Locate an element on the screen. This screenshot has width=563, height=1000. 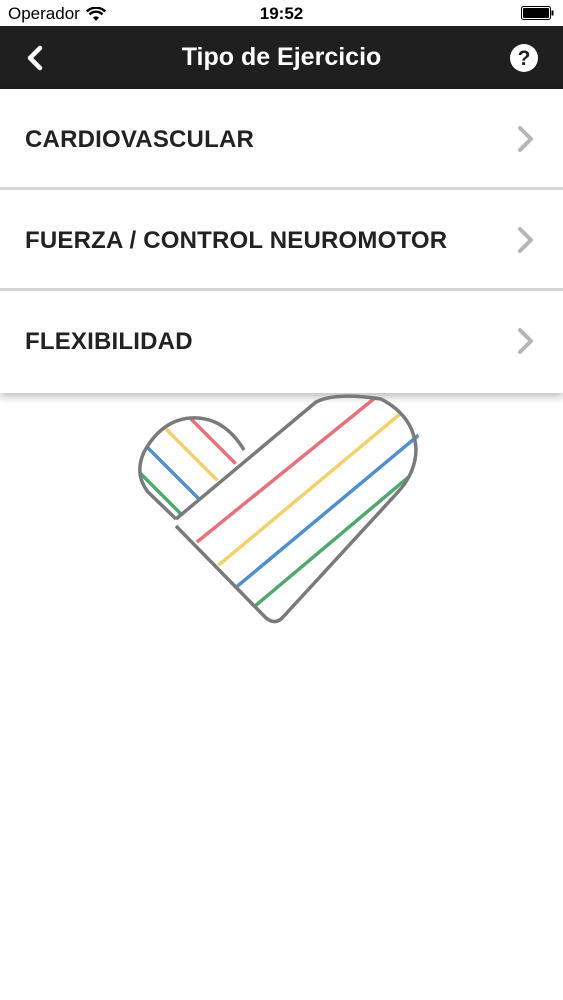
menu-item-cardiovascular: CARDIOVASCULAR is located at coordinates (281, 139).